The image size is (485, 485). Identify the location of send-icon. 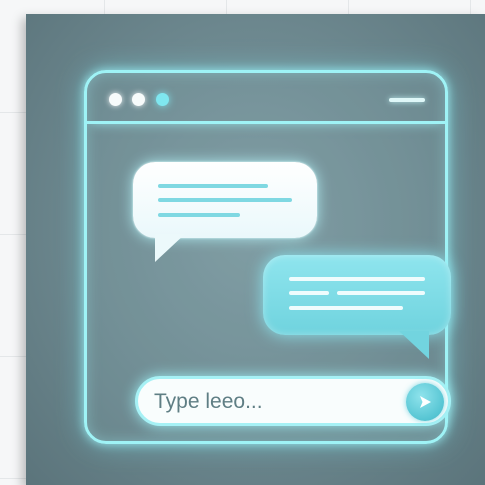
(425, 402).